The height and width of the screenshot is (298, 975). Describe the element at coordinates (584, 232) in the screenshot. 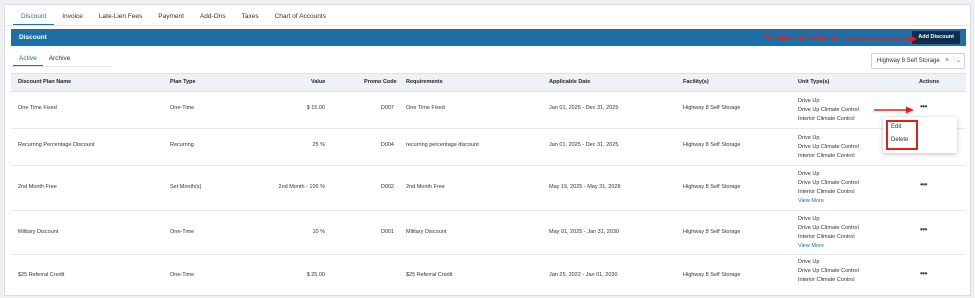

I see `applicable-date: May 01, 2025 - Jan 31, 2030` at that location.